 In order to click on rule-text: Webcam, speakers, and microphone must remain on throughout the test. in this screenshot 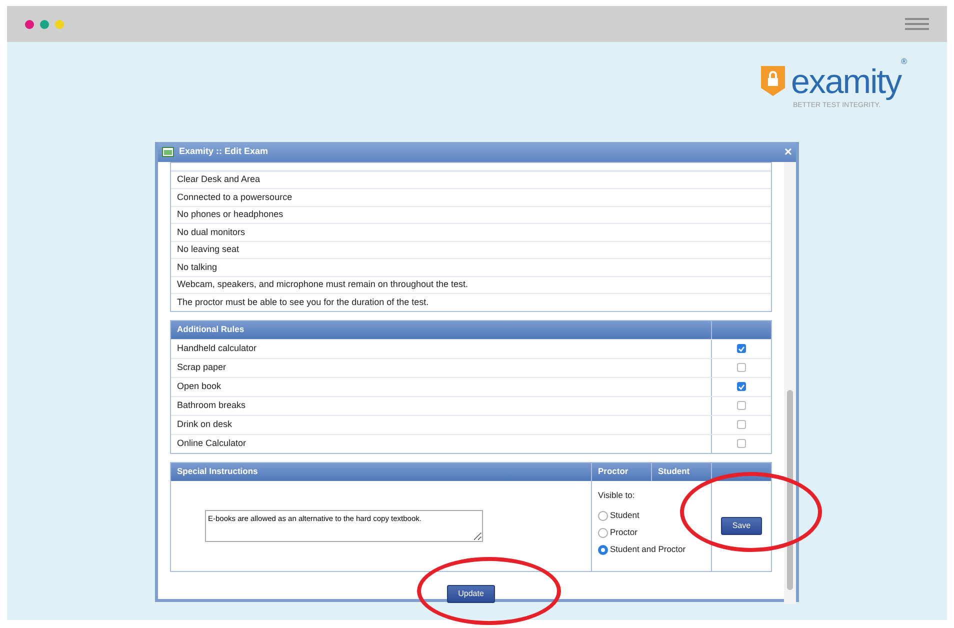, I will do `click(322, 284)`.